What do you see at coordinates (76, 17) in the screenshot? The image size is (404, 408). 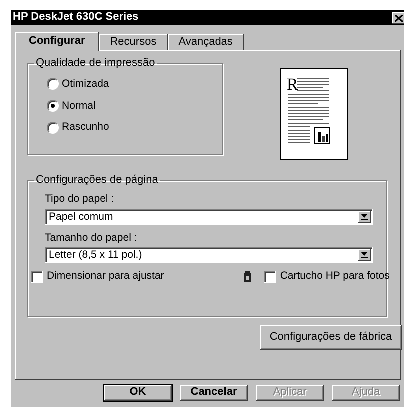 I see `window-title: HP DeskJet 630C Series` at bounding box center [76, 17].